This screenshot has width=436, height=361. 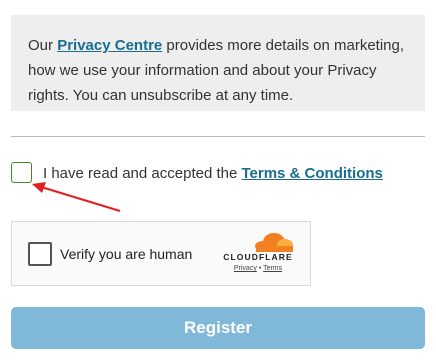 What do you see at coordinates (245, 268) in the screenshot?
I see `cloudflare-privacy-link: Privacy` at bounding box center [245, 268].